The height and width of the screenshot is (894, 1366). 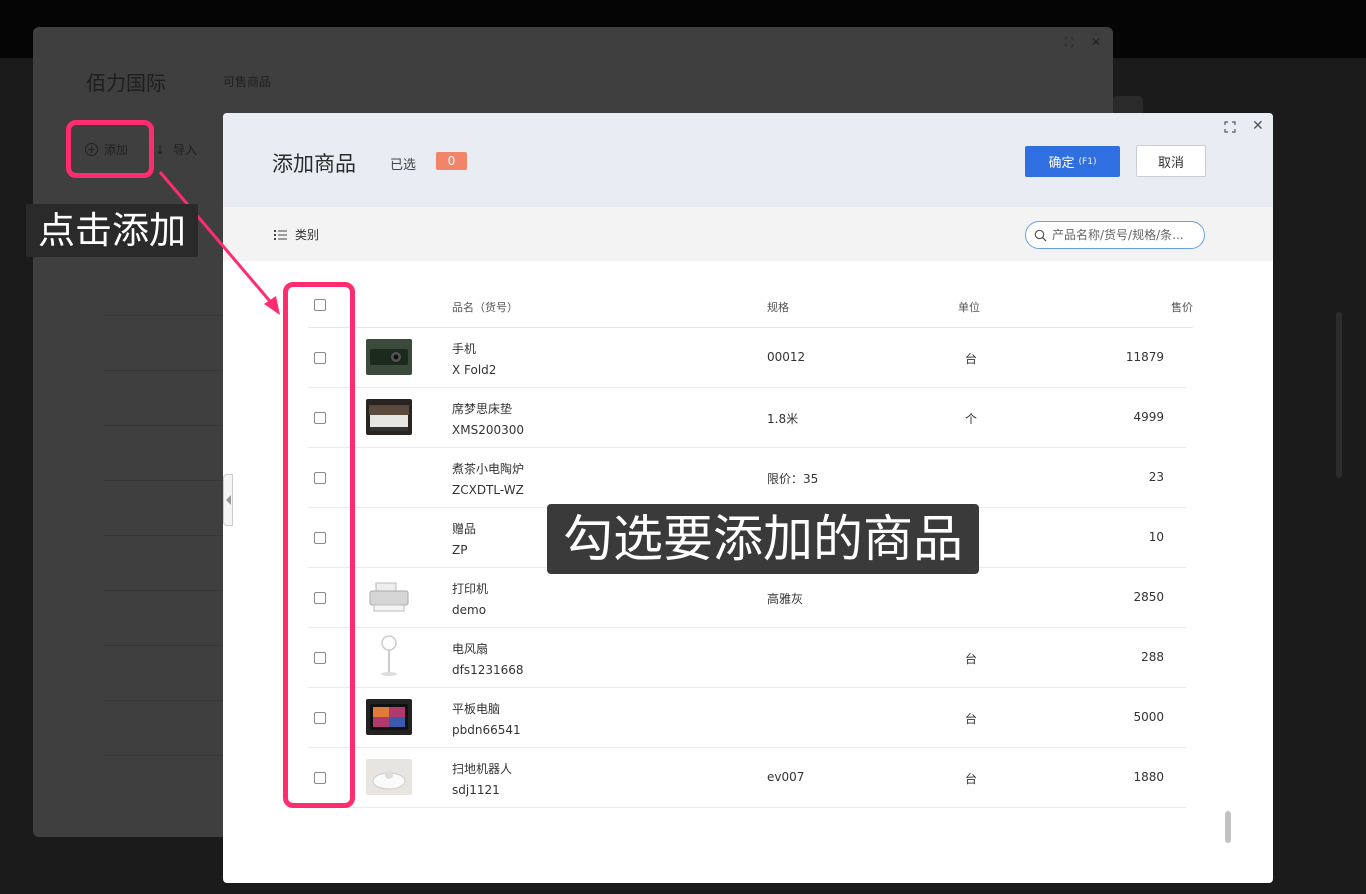 I want to click on confirm-button: 确定 (F1), so click(x=1072, y=161).